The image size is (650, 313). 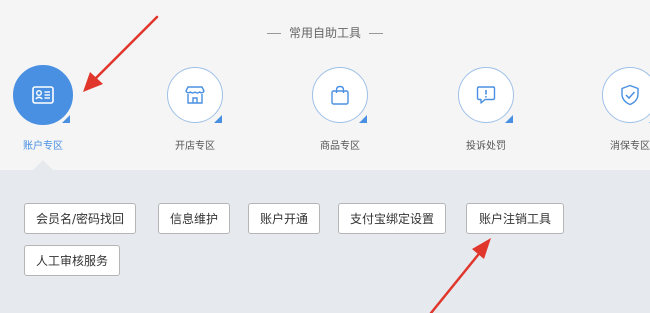 I want to click on section-title-text: 常用自助工具, so click(x=324, y=33).